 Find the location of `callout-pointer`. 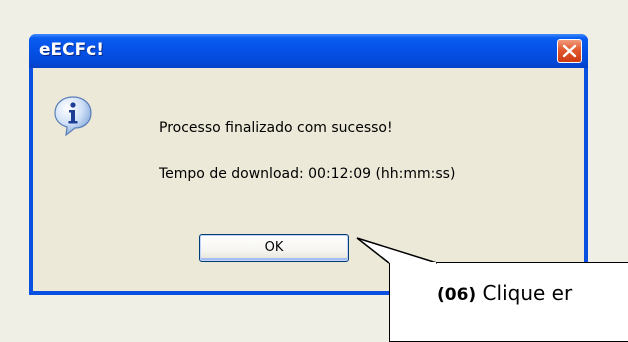

callout-pointer is located at coordinates (397, 250).